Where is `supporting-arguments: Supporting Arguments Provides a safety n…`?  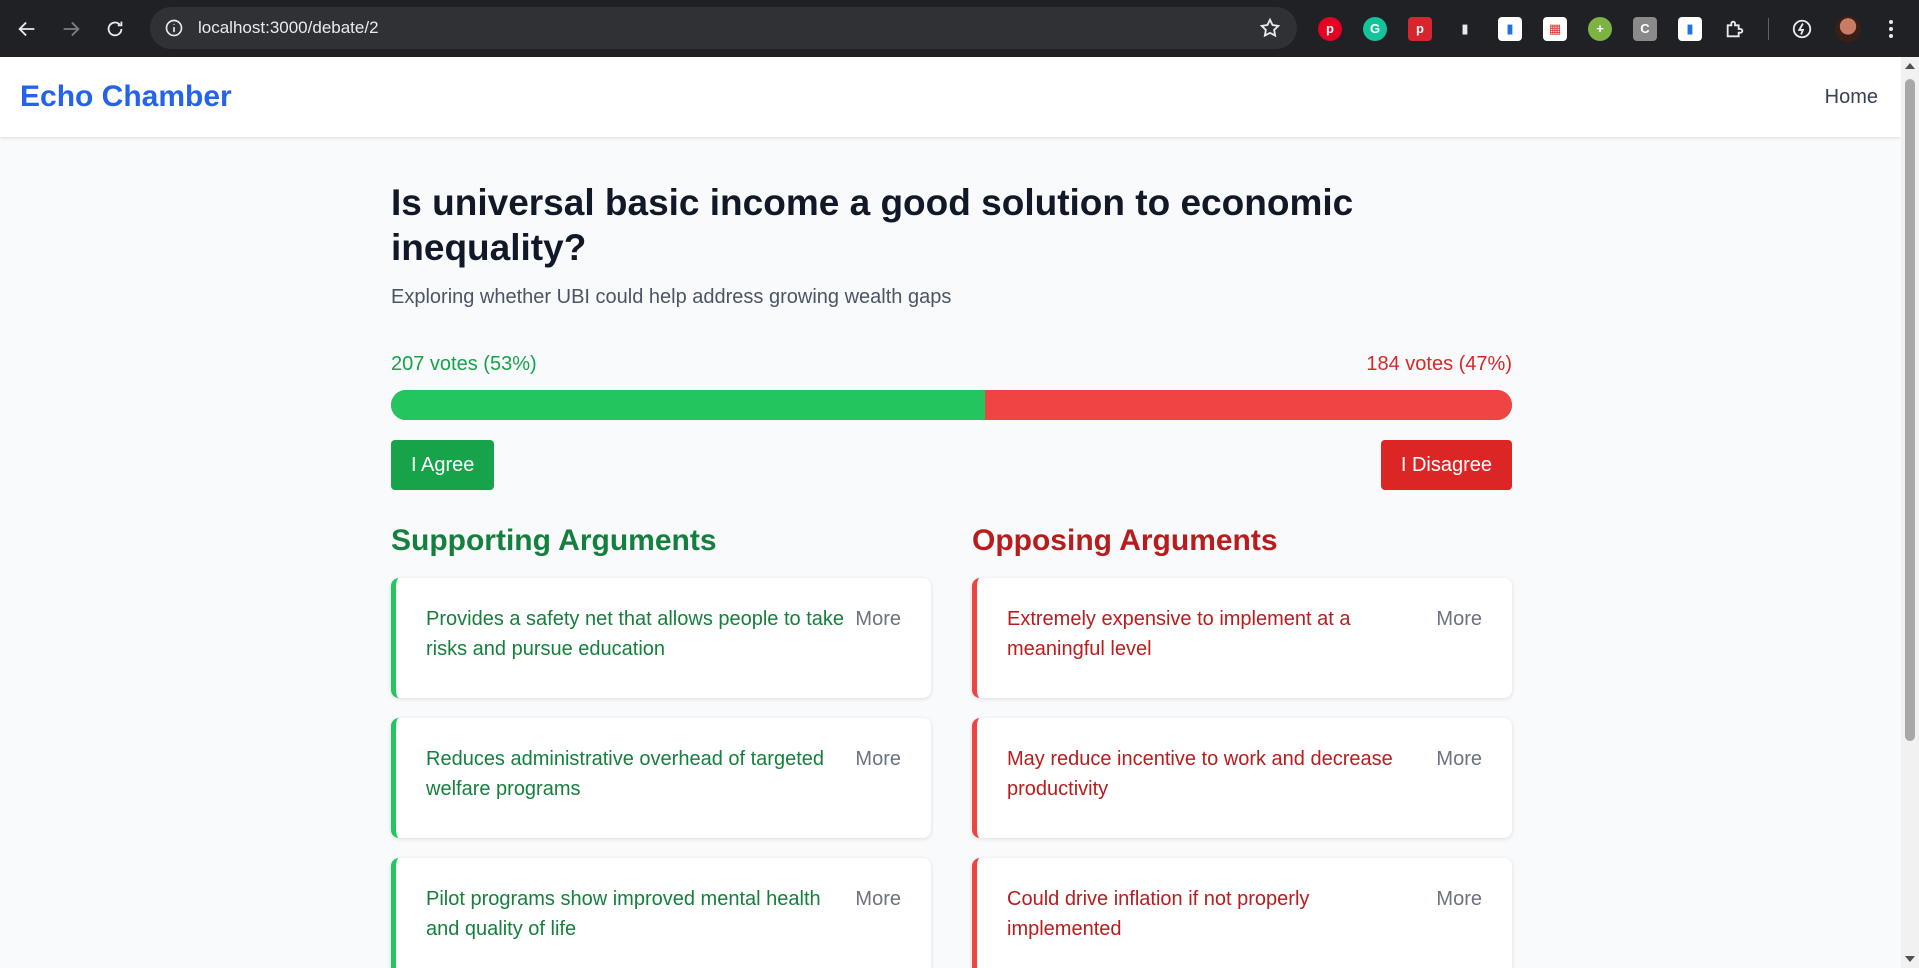
supporting-arguments: Supporting Arguments Provides a safety n… is located at coordinates (661, 746).